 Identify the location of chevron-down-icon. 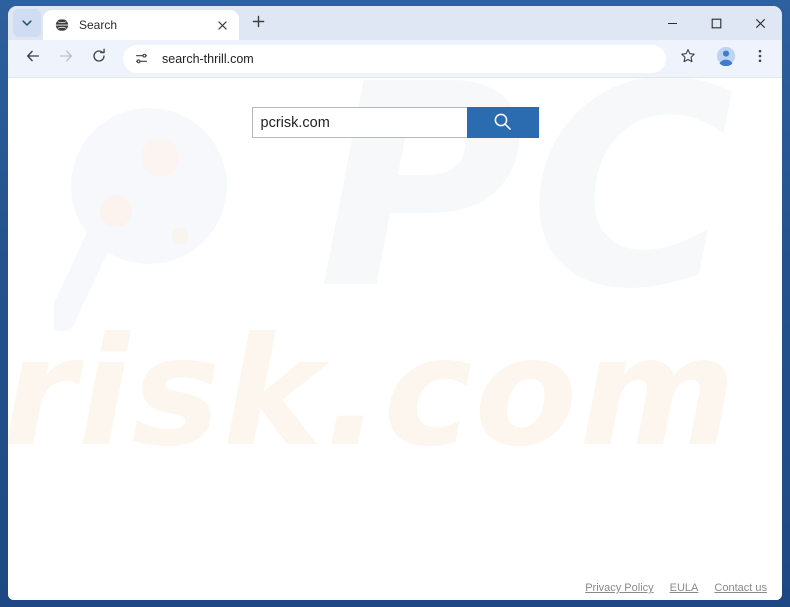
(27, 23).